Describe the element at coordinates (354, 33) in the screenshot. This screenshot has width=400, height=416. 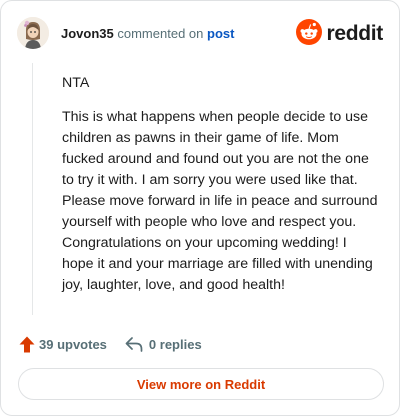
I see `reddit-wordmark: reddit` at that location.